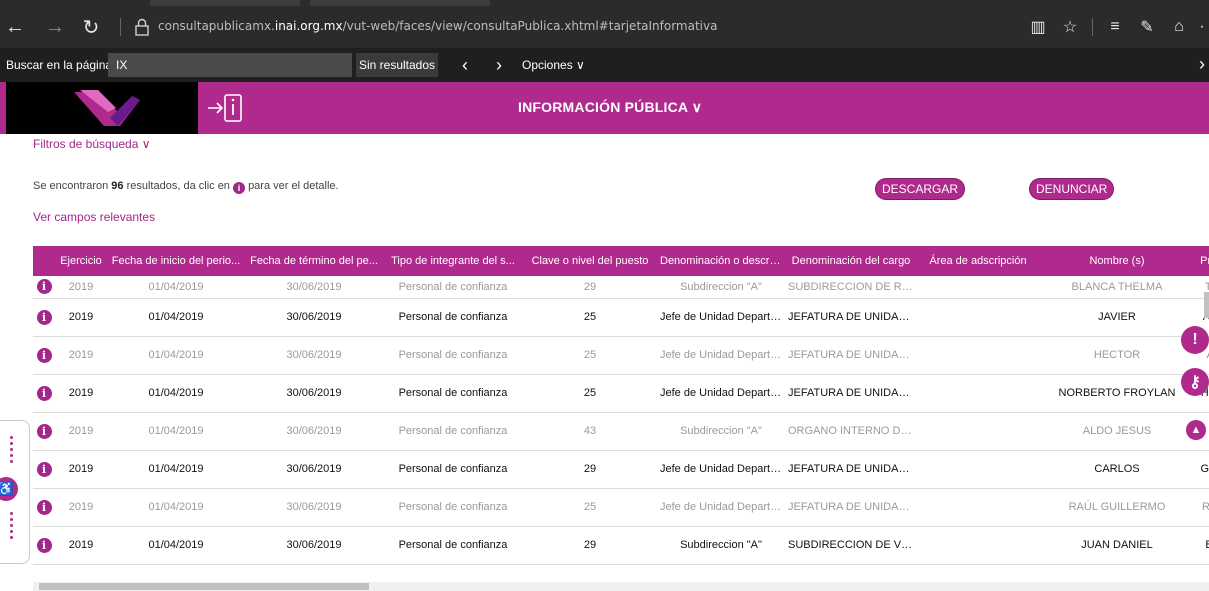 The height and width of the screenshot is (591, 1209). I want to click on column-header: Área de adscripción, so click(978, 261).